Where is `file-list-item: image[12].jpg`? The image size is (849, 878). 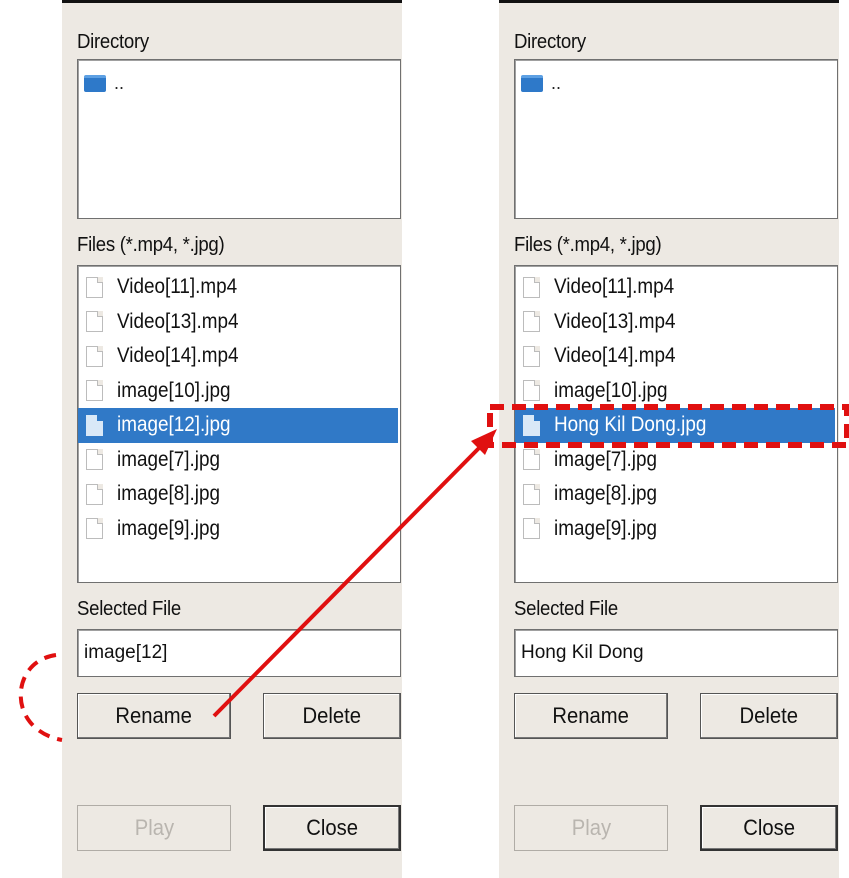
file-list-item: image[12].jpg is located at coordinates (238, 425).